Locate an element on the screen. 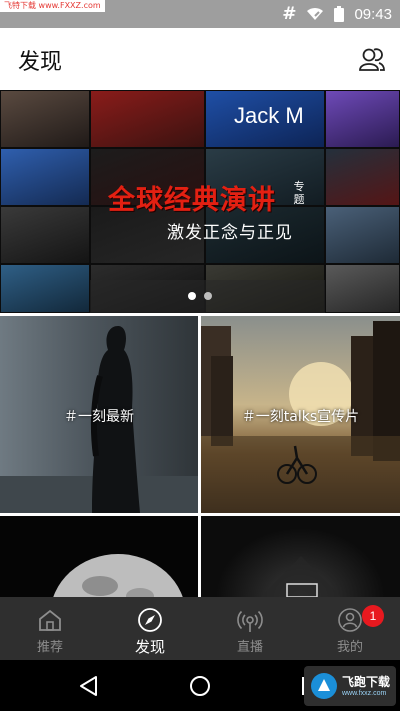 The image size is (400, 711). notification-badge: 1 is located at coordinates (373, 616).